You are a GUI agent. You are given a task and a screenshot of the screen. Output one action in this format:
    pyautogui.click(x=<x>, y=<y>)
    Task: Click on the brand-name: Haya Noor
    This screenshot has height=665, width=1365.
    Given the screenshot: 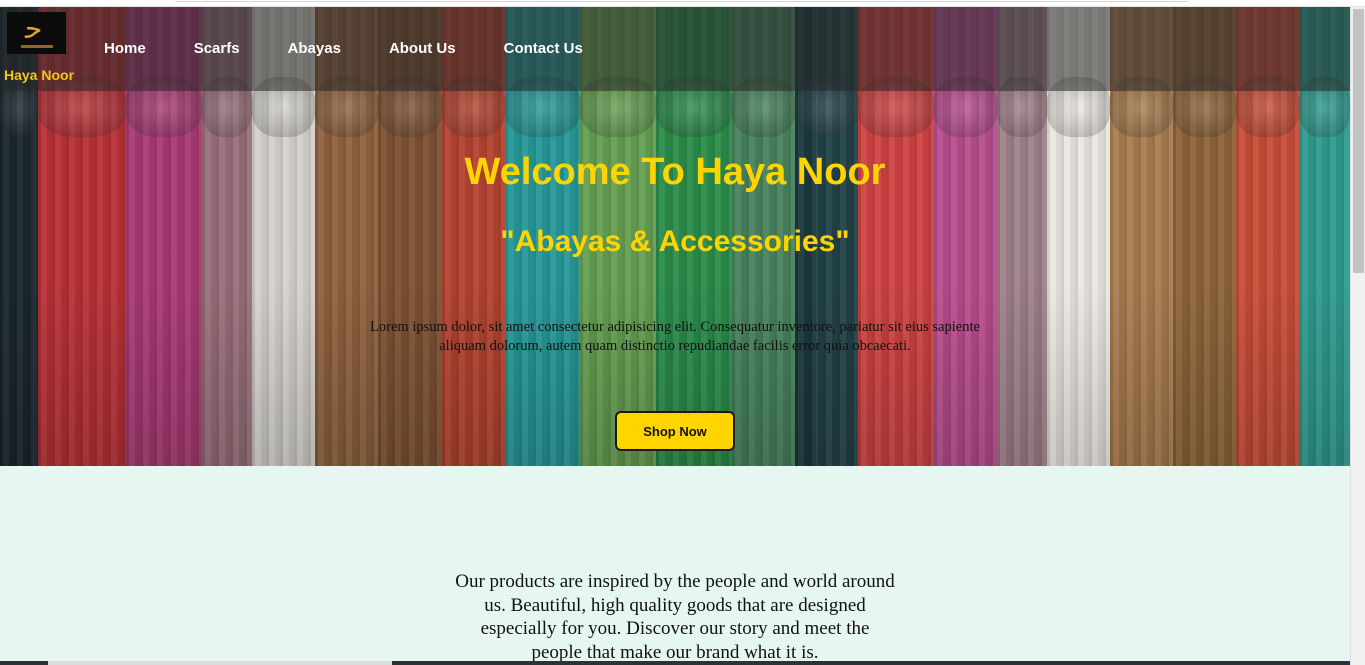 What is the action you would take?
    pyautogui.click(x=39, y=75)
    